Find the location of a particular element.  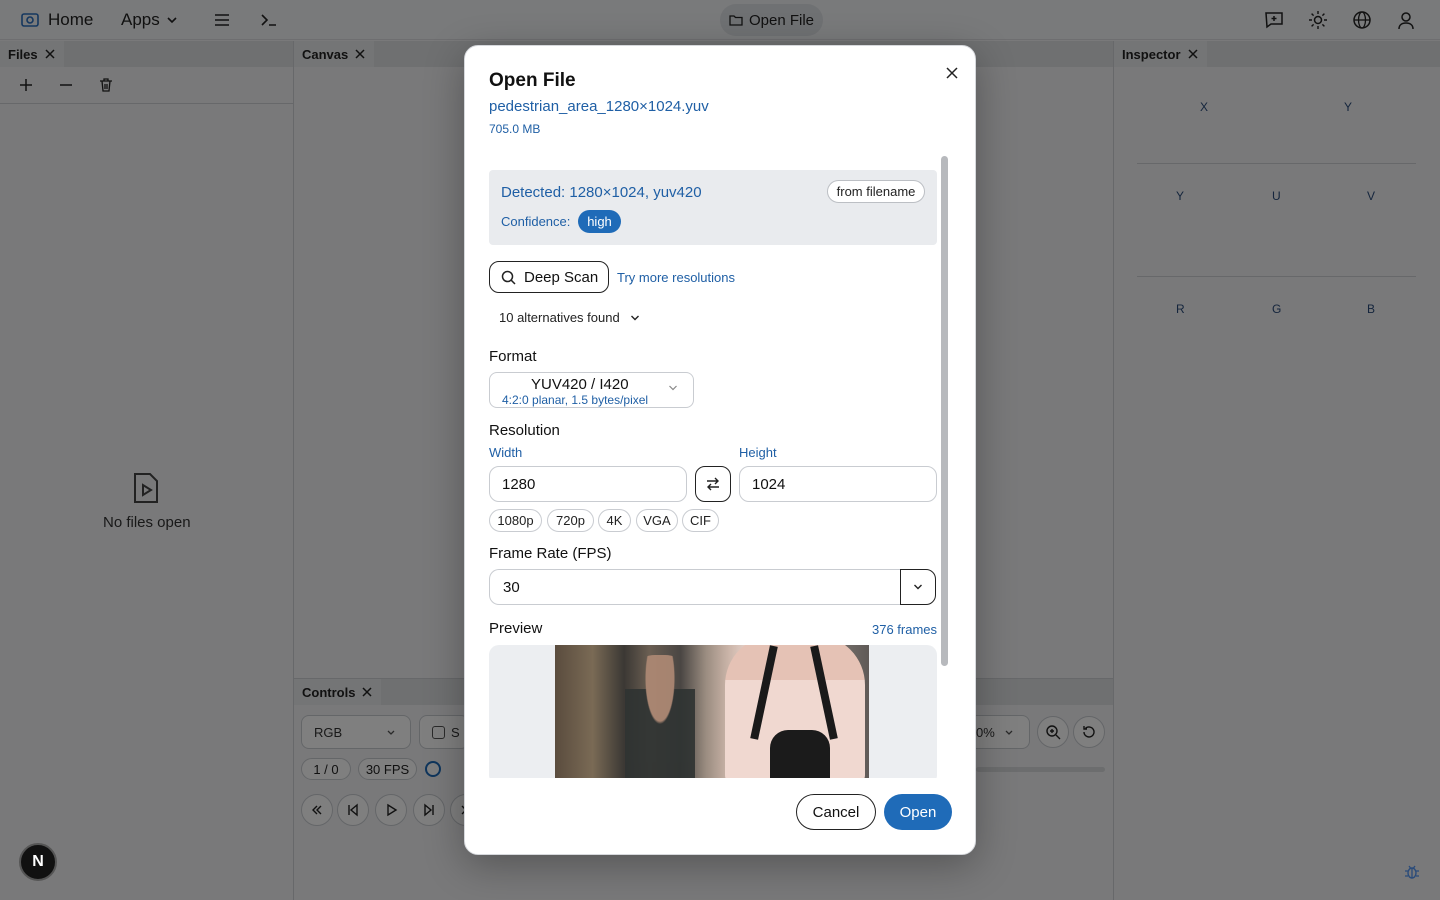

height-label: Height is located at coordinates (758, 452).